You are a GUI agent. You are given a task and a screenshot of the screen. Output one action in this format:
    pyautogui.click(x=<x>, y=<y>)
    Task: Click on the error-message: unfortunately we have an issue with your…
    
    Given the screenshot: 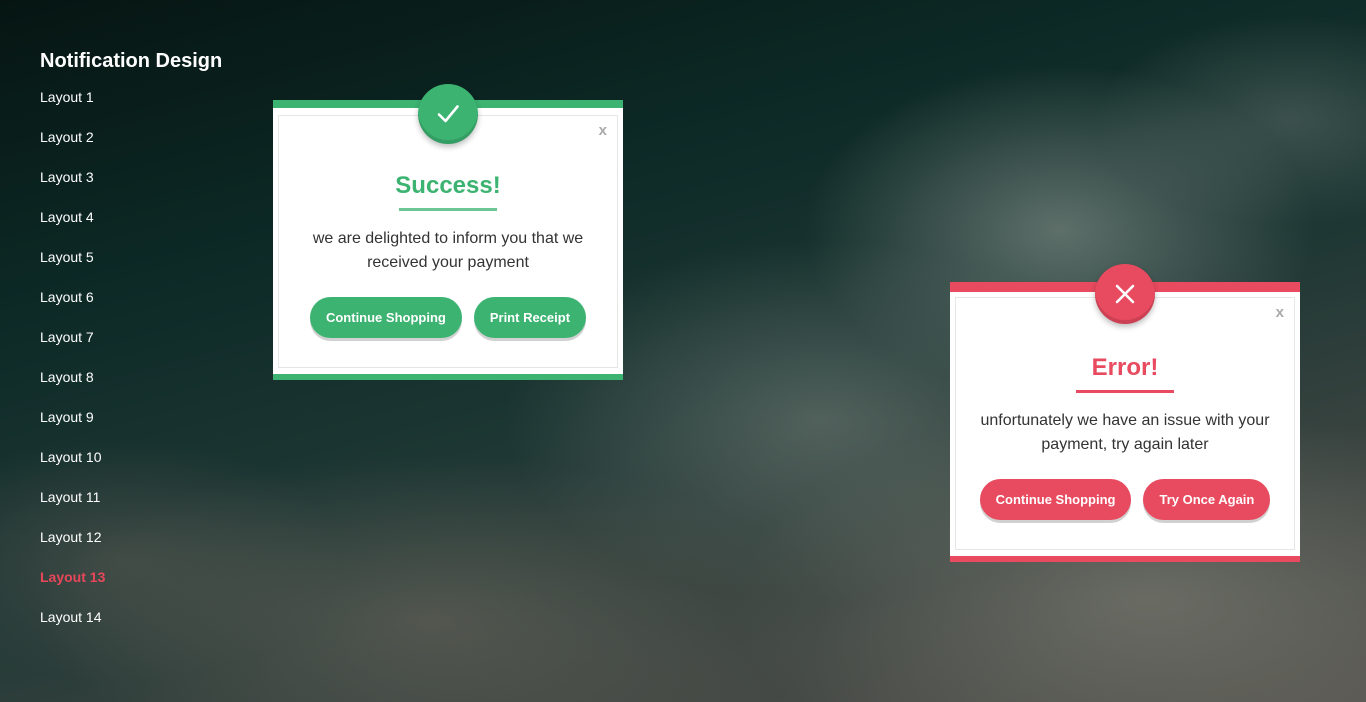 What is the action you would take?
    pyautogui.click(x=1125, y=432)
    